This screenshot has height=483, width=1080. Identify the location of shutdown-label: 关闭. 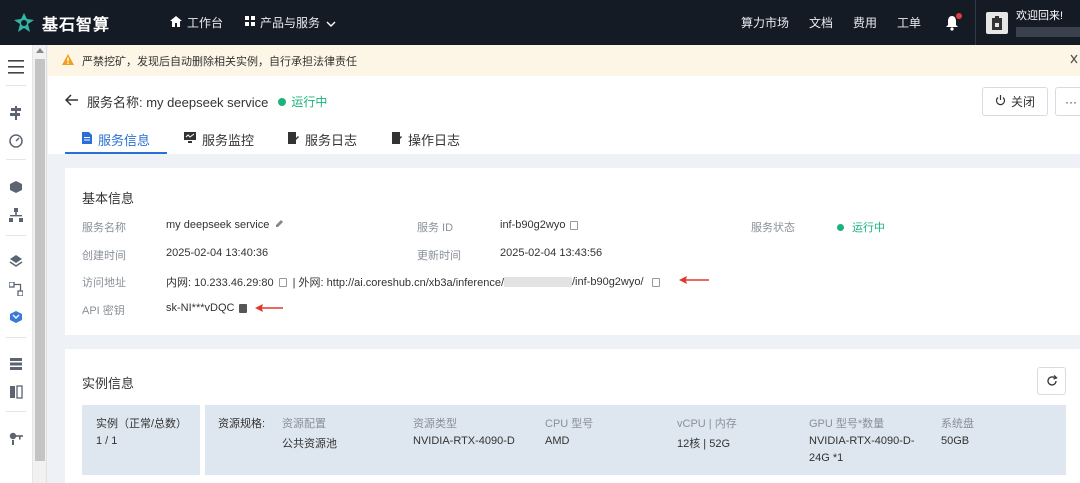
(1022, 102).